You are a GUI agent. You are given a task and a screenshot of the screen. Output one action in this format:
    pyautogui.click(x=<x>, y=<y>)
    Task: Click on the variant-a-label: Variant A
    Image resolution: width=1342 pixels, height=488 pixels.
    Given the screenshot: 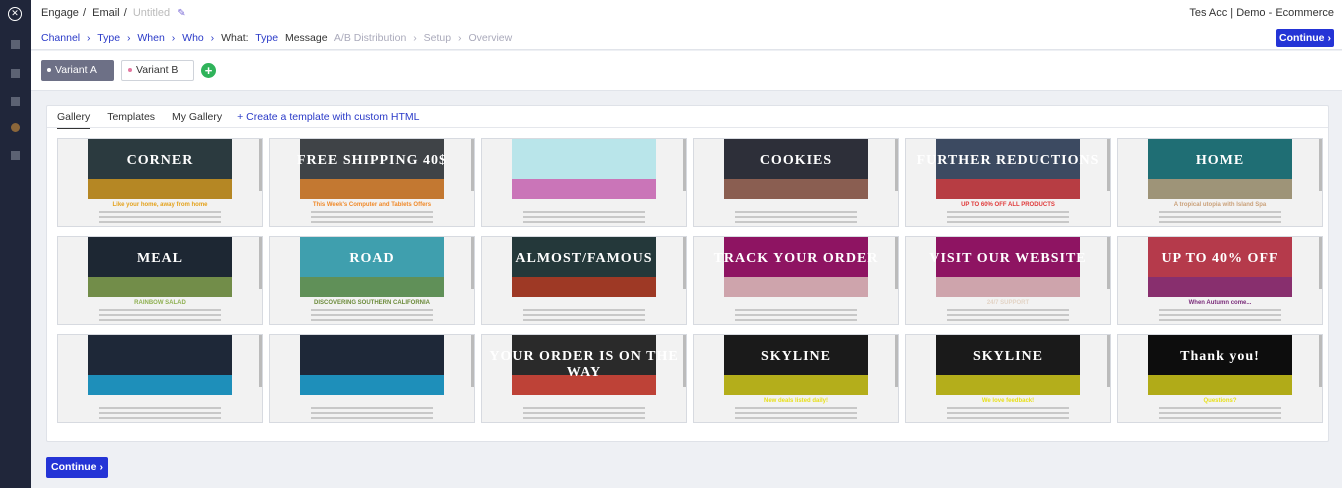 What is the action you would take?
    pyautogui.click(x=76, y=70)
    